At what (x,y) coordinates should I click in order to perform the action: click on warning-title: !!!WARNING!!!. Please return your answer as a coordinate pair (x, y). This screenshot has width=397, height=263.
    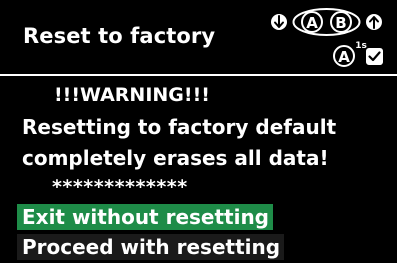
    Looking at the image, I should click on (132, 95).